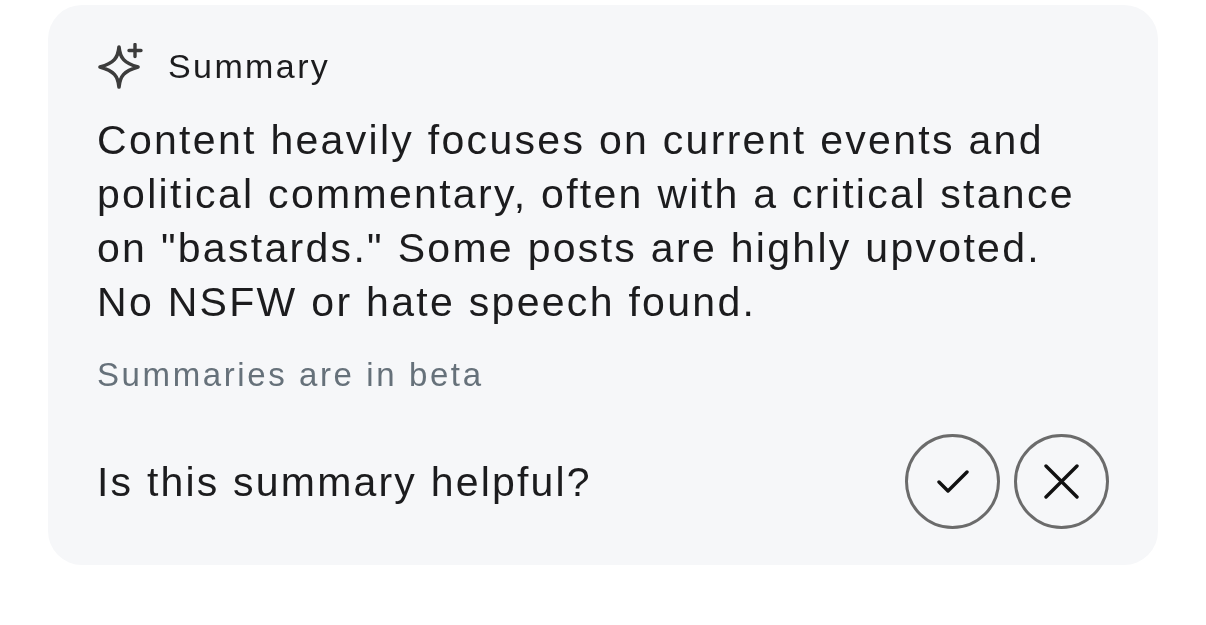  Describe the element at coordinates (249, 66) in the screenshot. I see `card-title: Summary` at that location.